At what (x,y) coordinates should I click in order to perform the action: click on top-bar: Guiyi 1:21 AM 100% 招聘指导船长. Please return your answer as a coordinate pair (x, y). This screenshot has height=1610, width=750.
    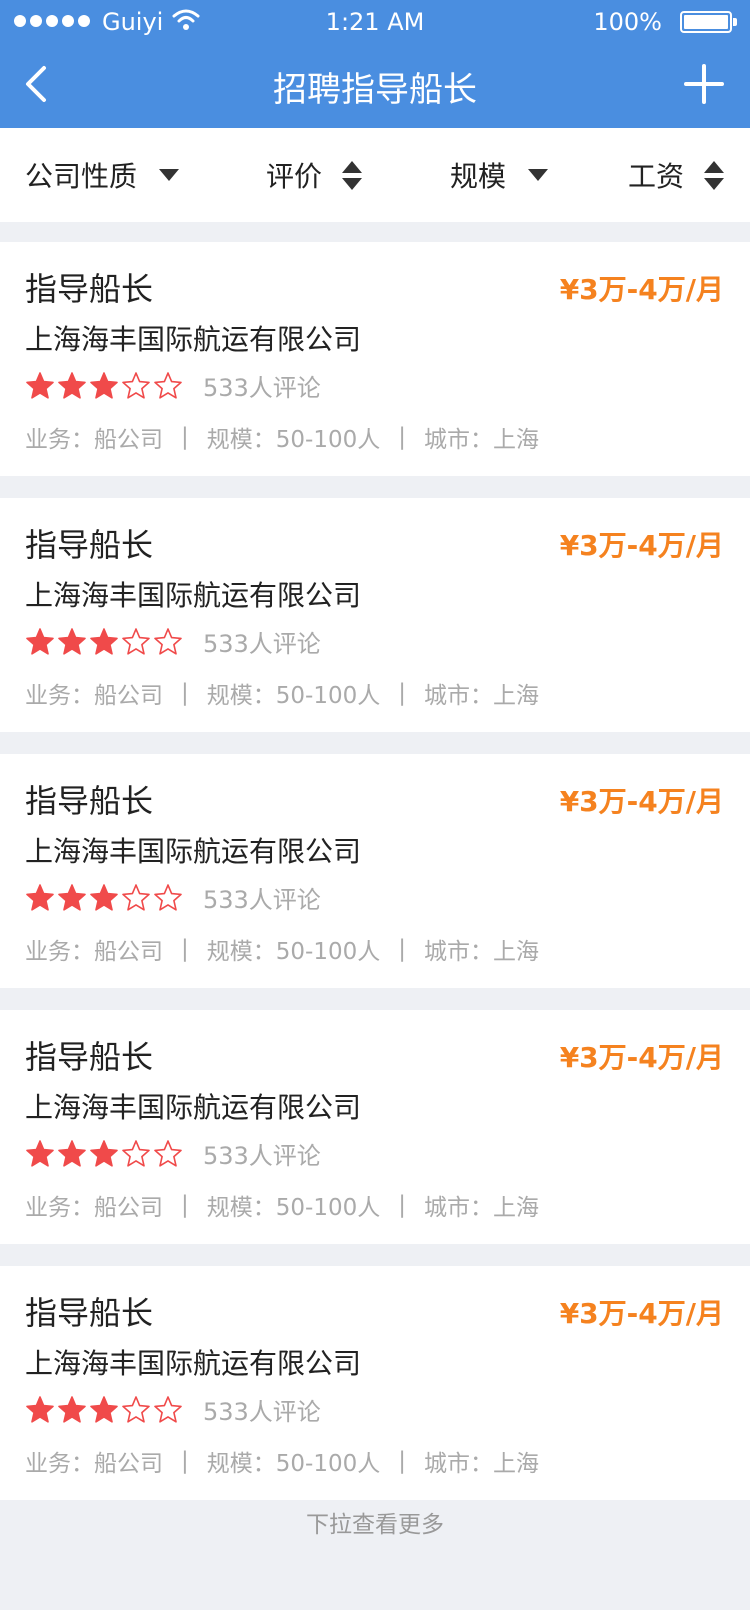
    Looking at the image, I should click on (375, 64).